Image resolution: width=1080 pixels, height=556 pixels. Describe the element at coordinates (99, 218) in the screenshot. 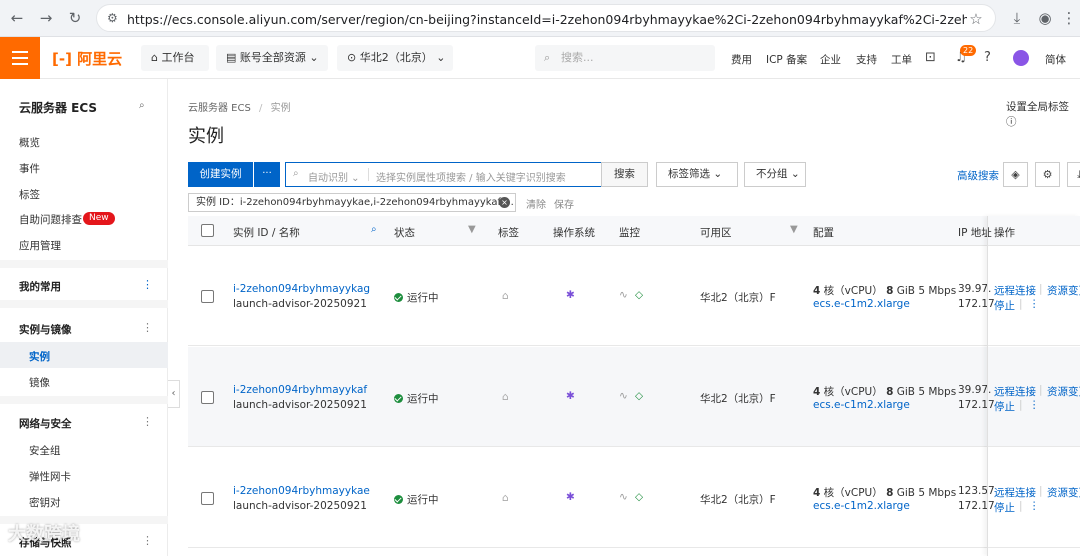

I see `new-badge: New` at that location.